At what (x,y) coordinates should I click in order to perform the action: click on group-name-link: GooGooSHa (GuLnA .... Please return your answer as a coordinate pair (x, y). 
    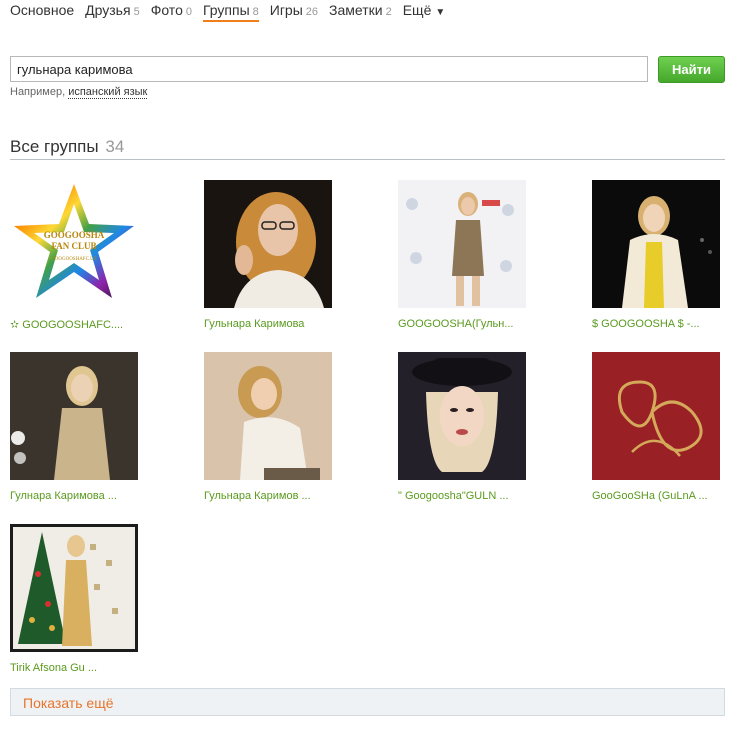
    Looking at the image, I should click on (662, 496).